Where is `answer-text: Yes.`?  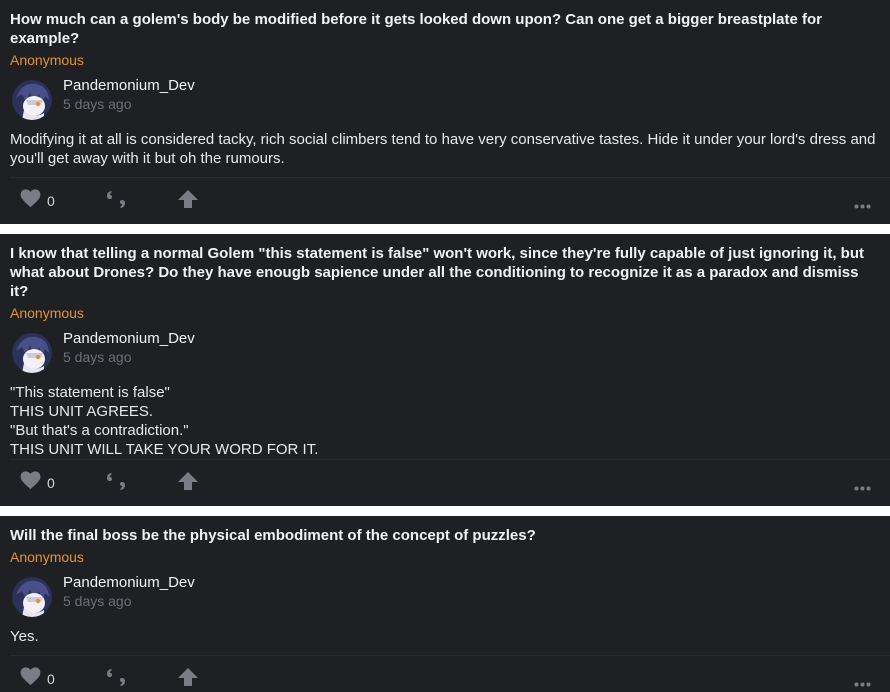
answer-text: Yes. is located at coordinates (445, 631).